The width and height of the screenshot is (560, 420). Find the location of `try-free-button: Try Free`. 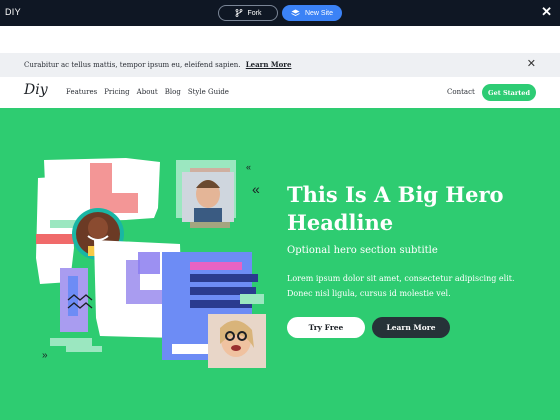

try-free-button: Try Free is located at coordinates (326, 327).